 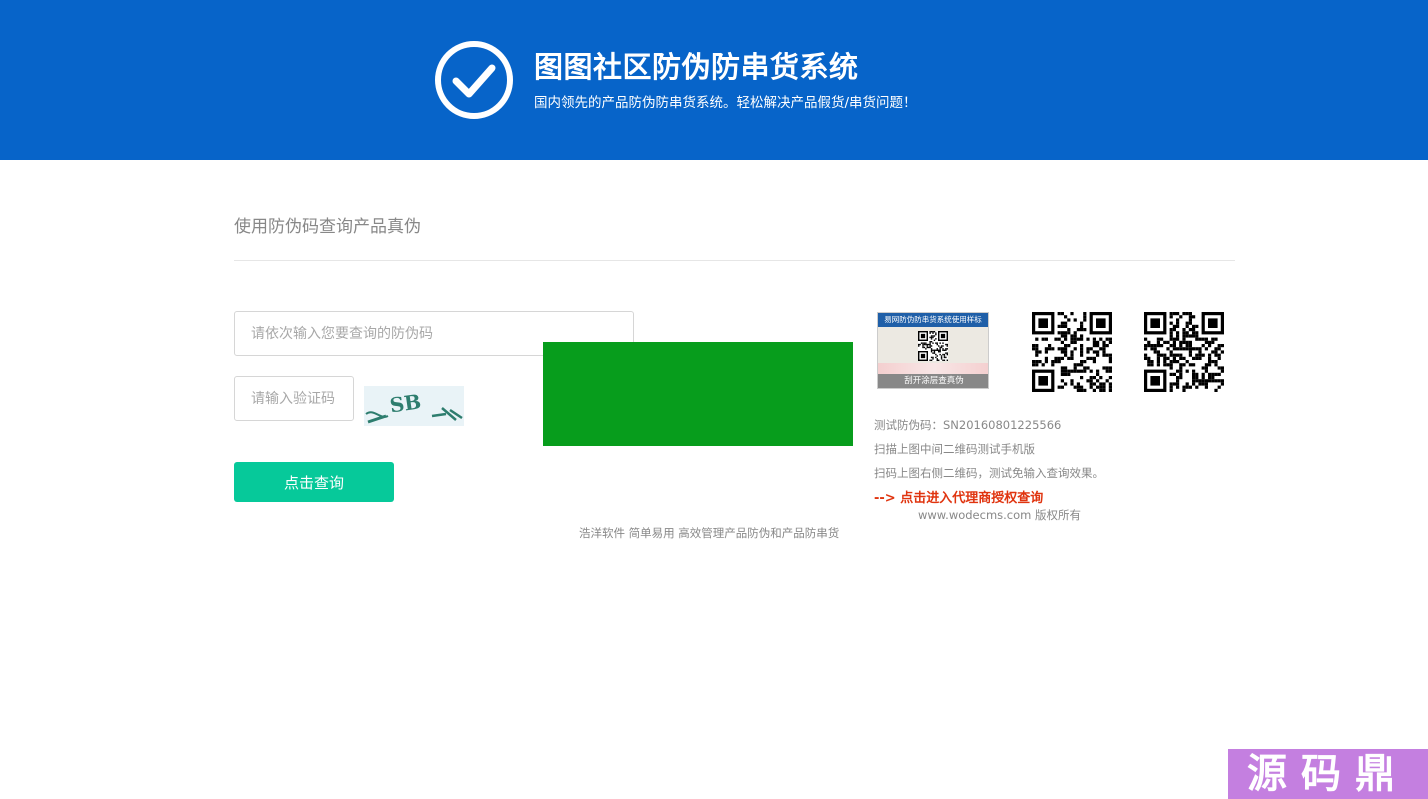 I want to click on scan-middle-text: 扫描上图中间二维码测试手机版, so click(x=954, y=449).